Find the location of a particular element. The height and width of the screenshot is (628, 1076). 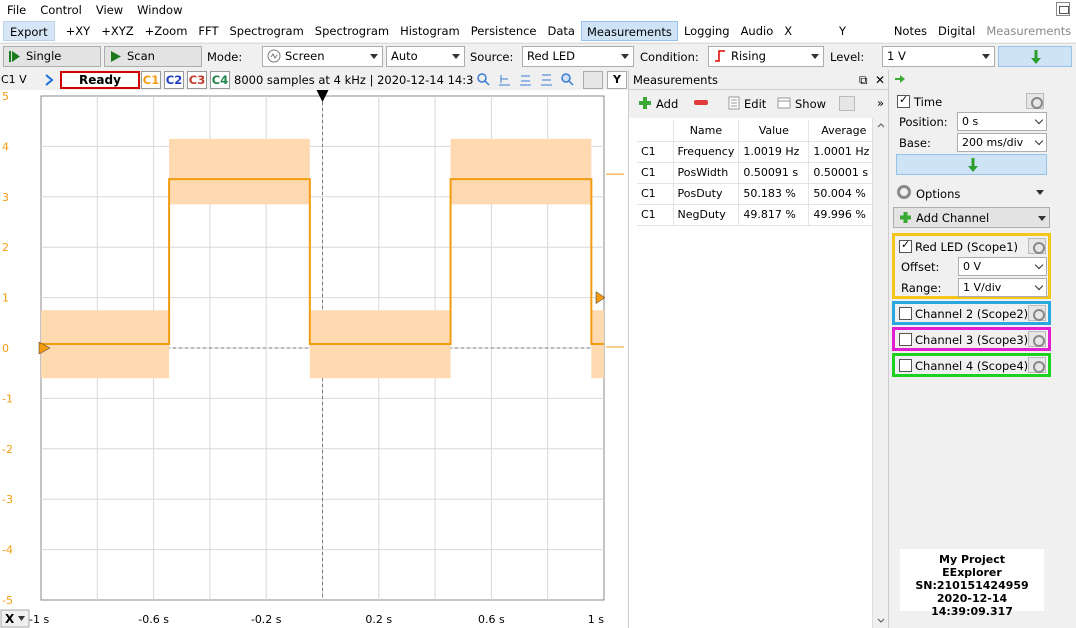

tab-fft: FFT is located at coordinates (208, 31).